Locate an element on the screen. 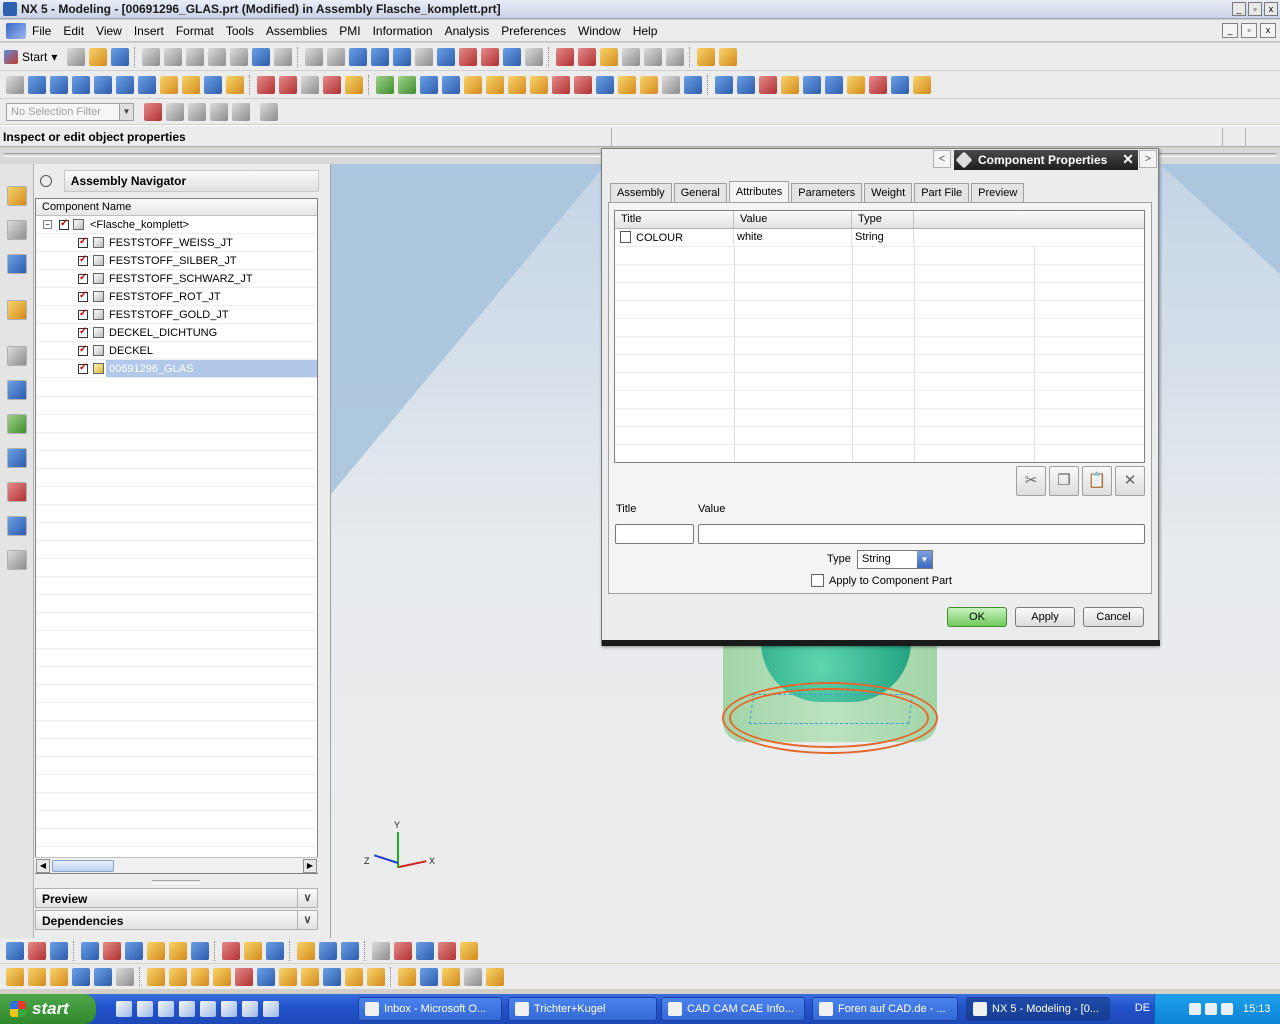 The height and width of the screenshot is (1024, 1280). wave-link-icon is located at coordinates (469, 950).